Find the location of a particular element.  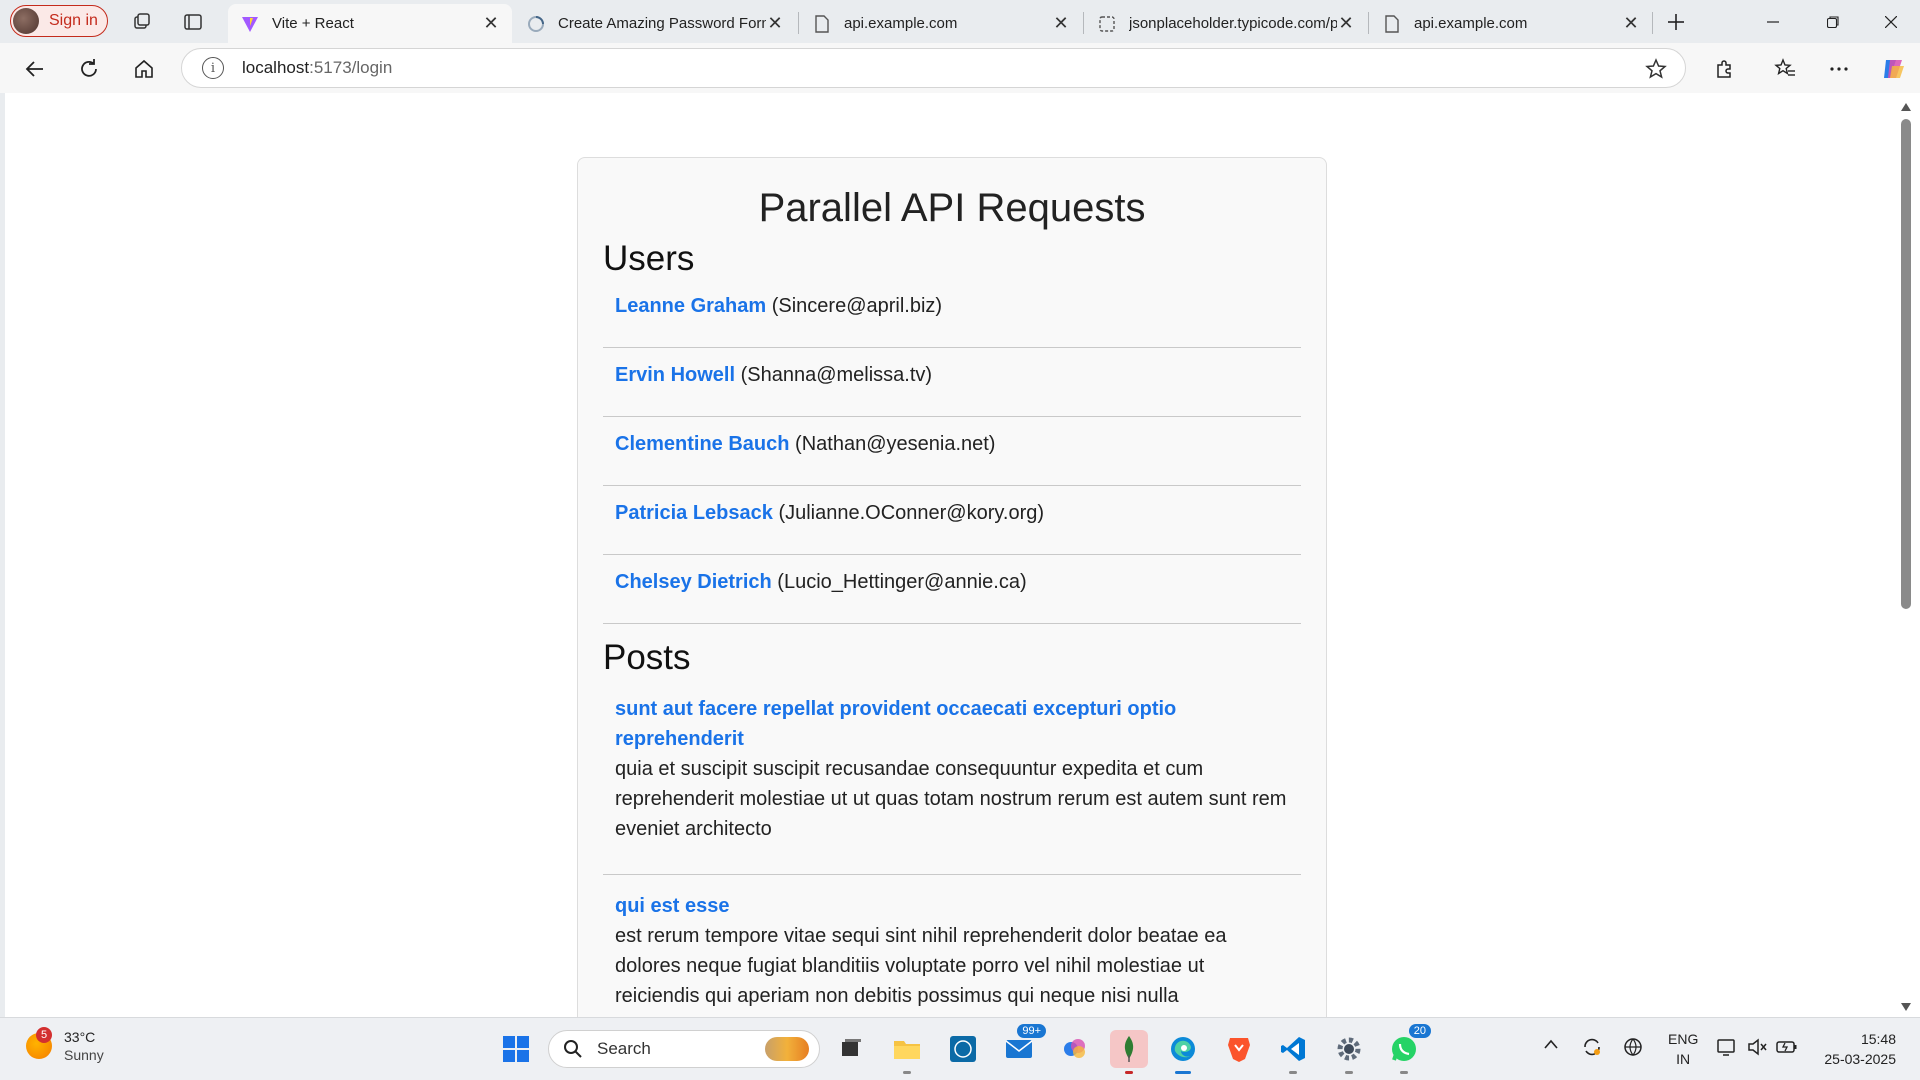

language-indicator: ENG IN is located at coordinates (1683, 1049).